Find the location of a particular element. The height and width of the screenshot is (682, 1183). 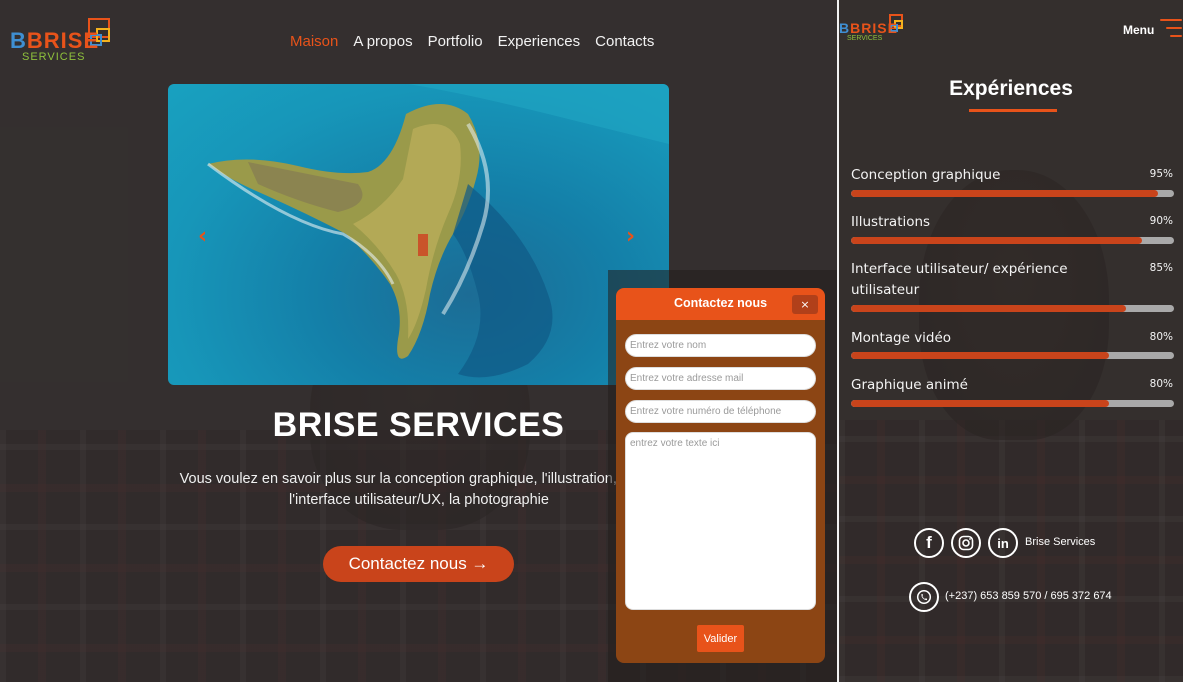

skill-label: Conception graphique is located at coordinates (926, 175).